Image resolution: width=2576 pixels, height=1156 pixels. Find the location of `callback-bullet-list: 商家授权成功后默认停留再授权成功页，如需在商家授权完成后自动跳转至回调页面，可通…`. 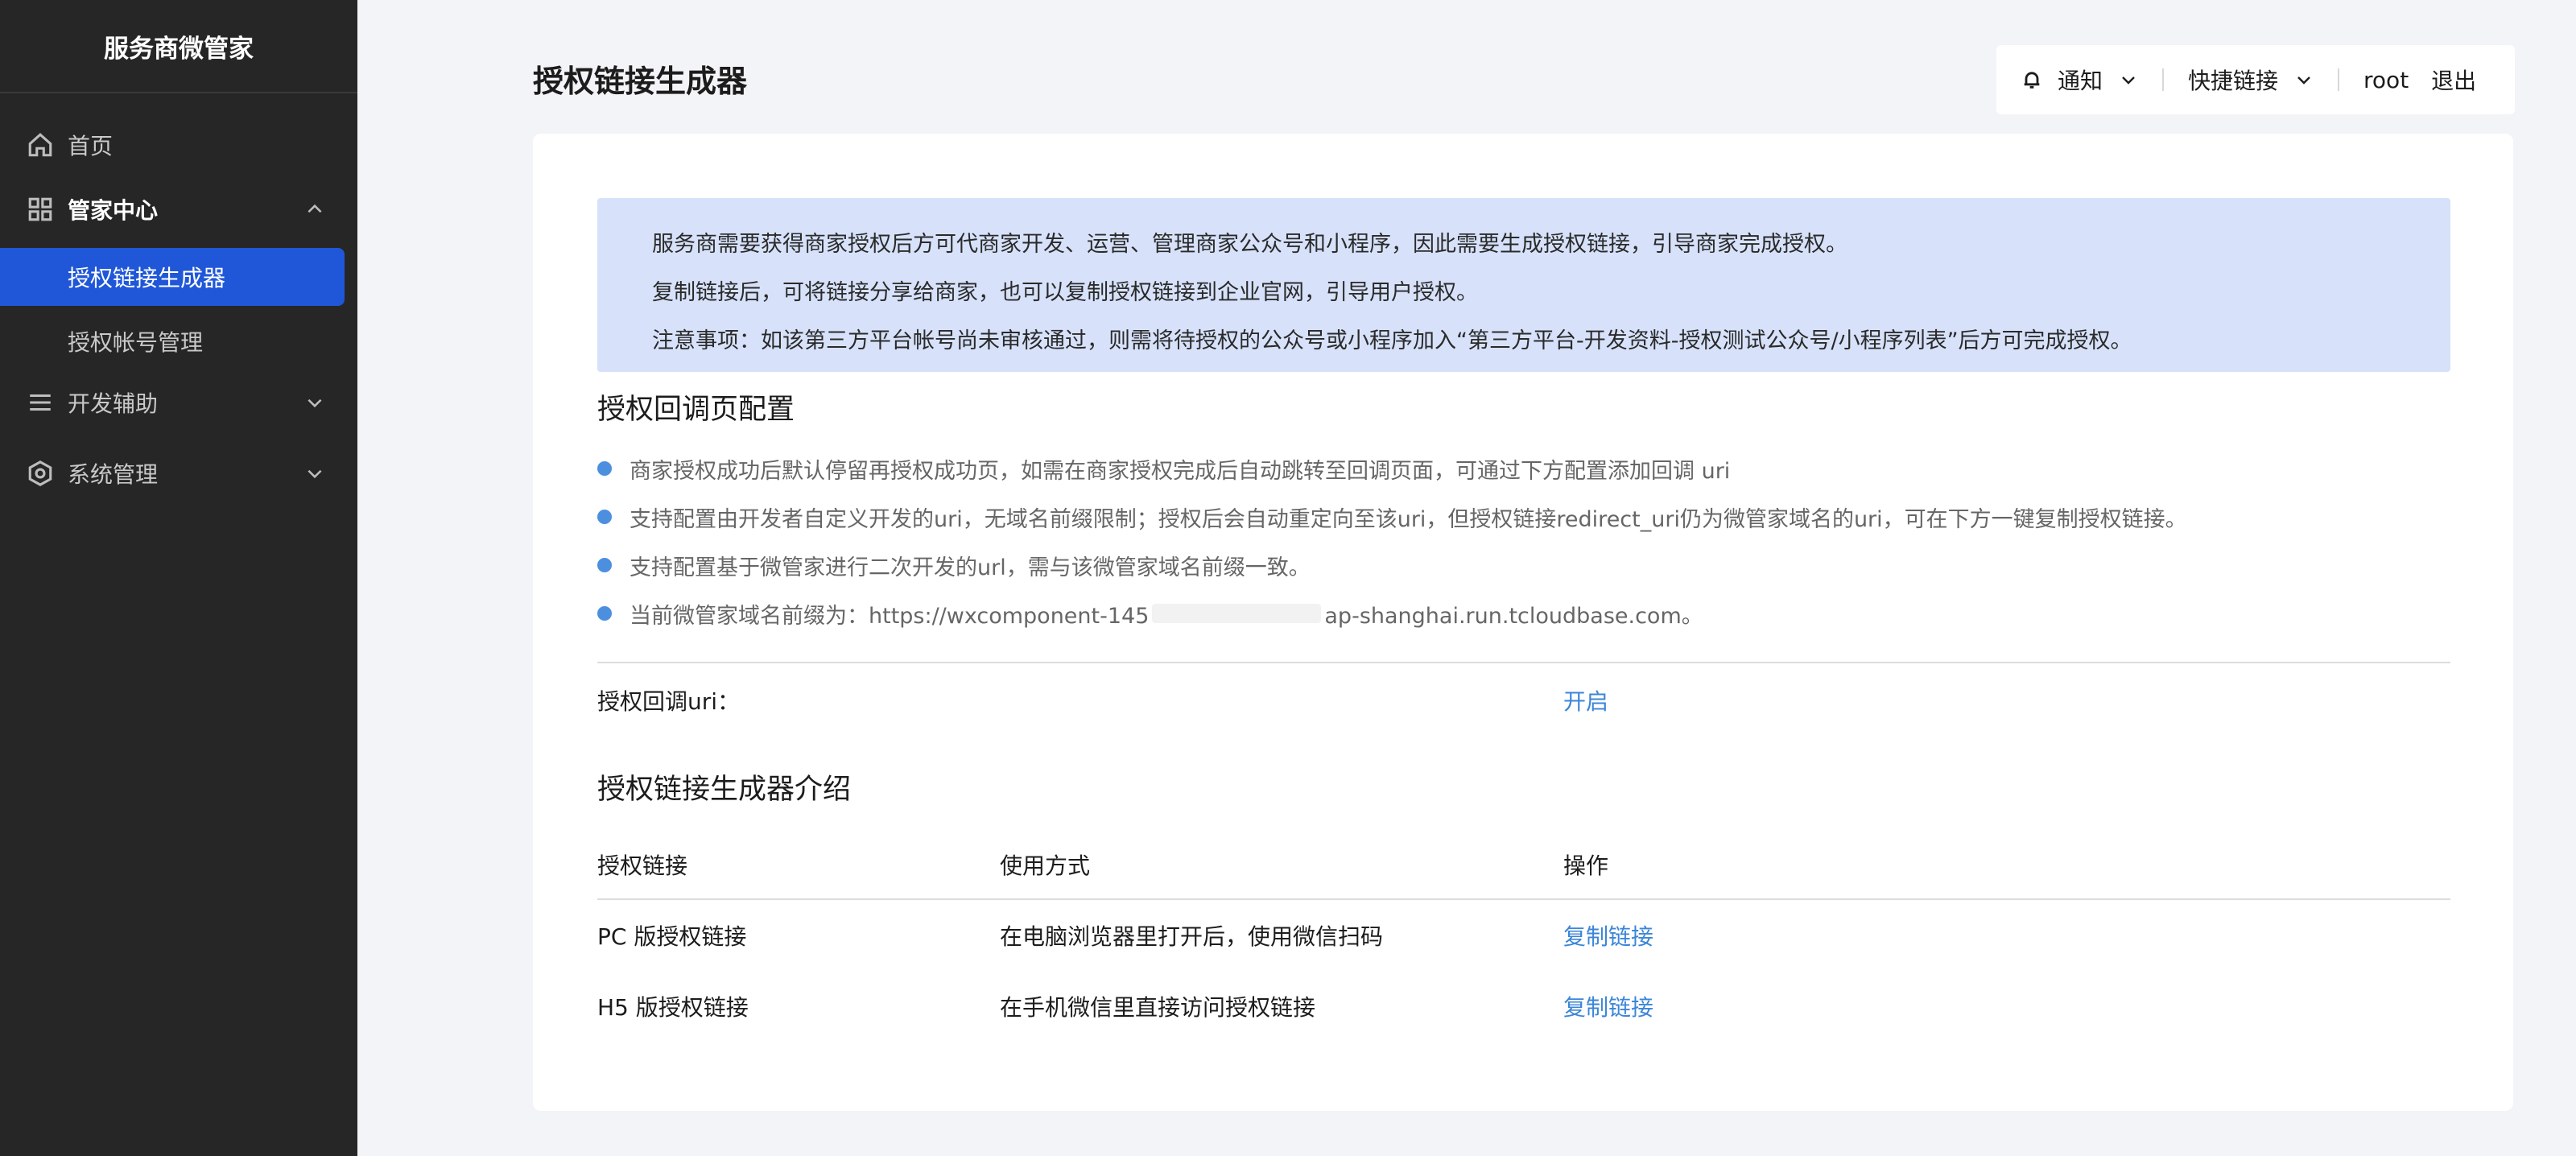

callback-bullet-list: 商家授权成功后默认停留再授权成功页，如需在商家授权完成后自动跳转至回调页面，可通… is located at coordinates (1523, 541).